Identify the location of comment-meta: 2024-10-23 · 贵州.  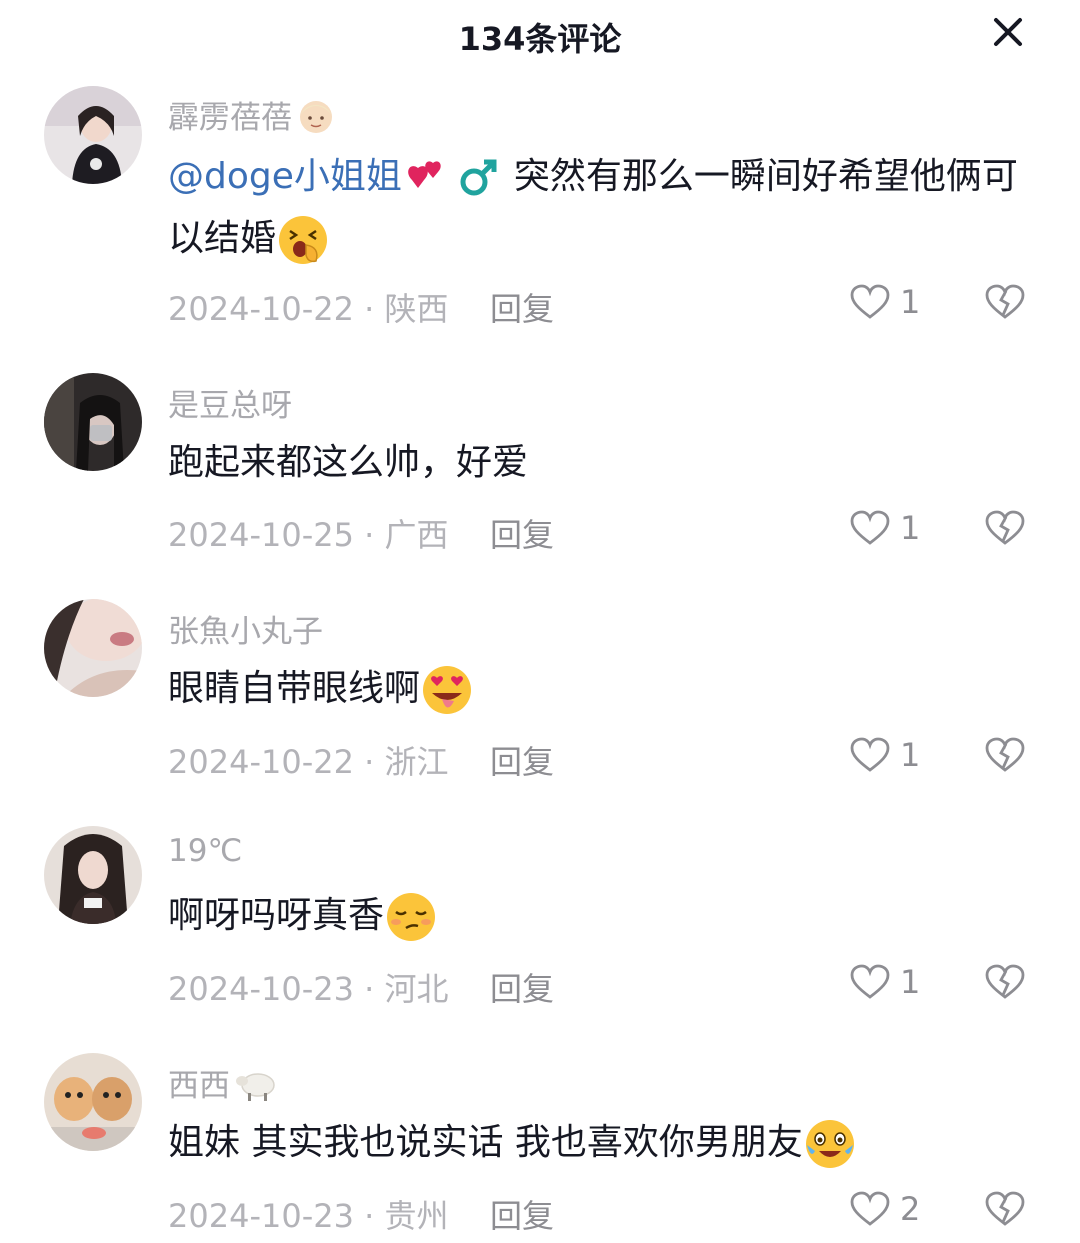
(308, 1216).